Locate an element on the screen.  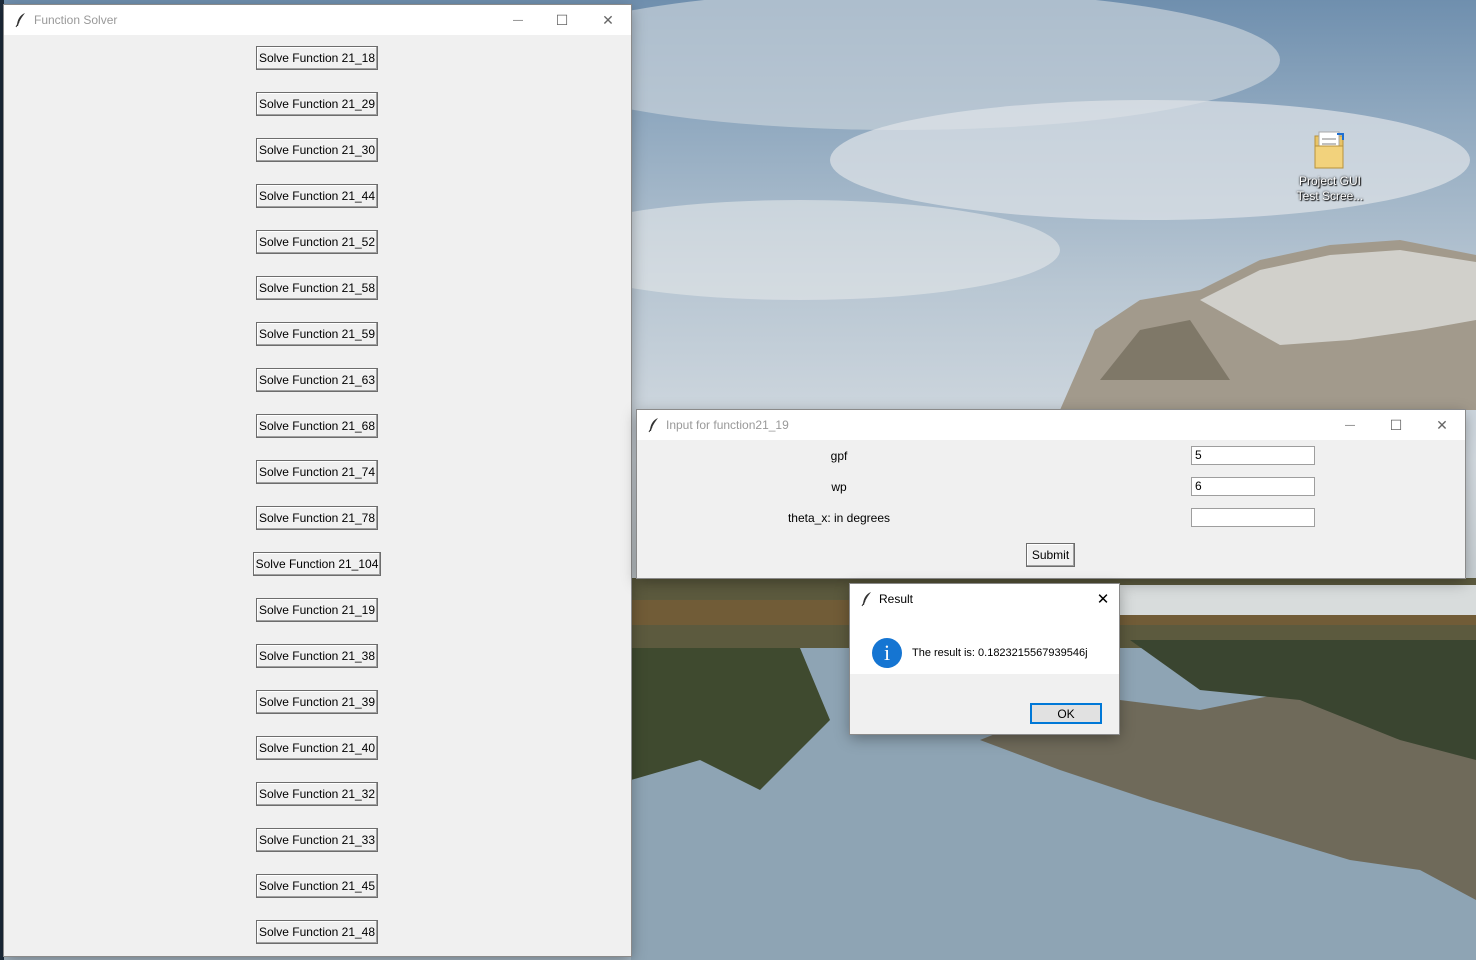
solve-function-button: Solve Function 21_58 is located at coordinates (317, 288).